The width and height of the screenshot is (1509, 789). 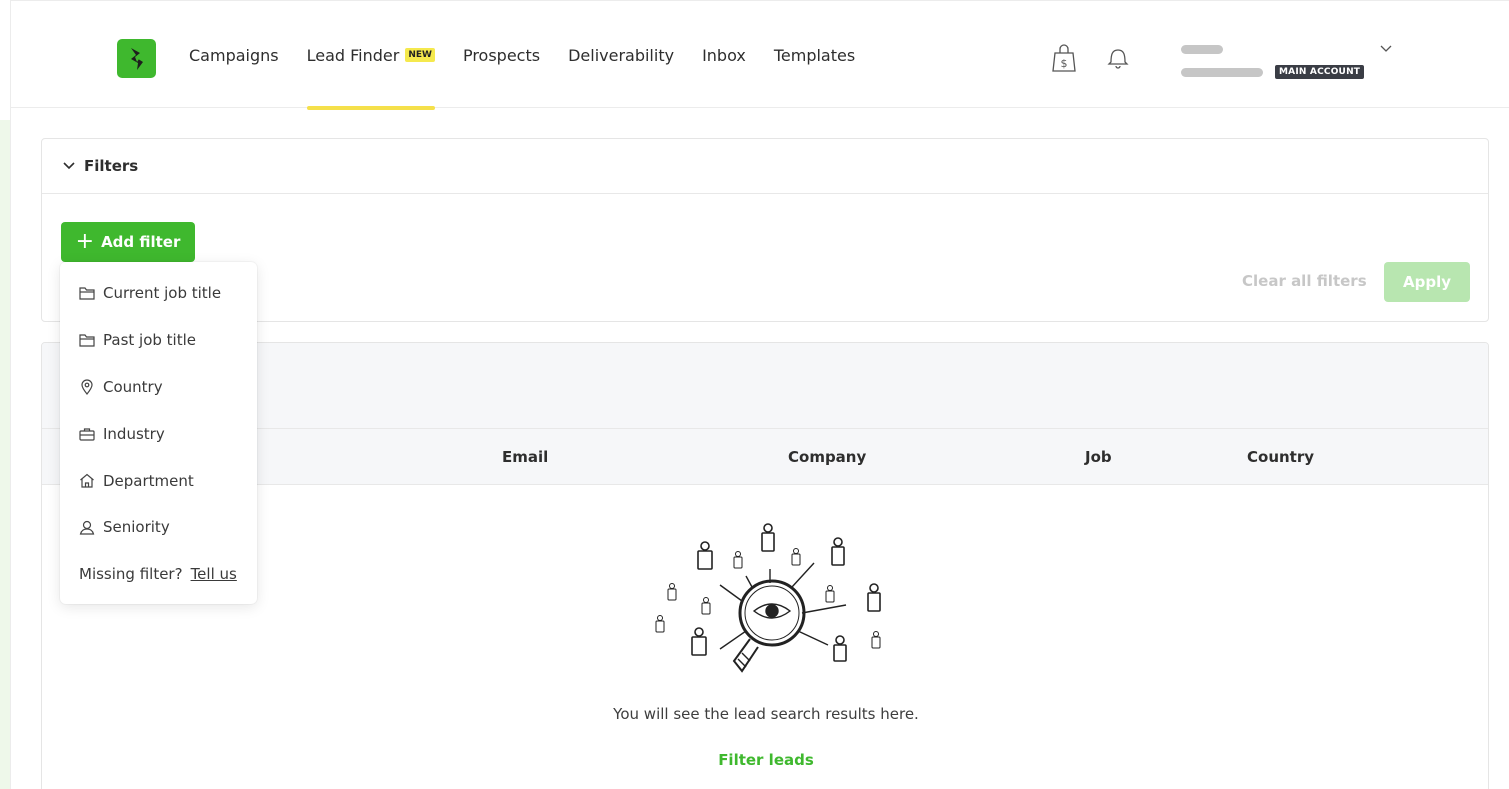 I want to click on account-name-placeholder, so click(x=1202, y=49).